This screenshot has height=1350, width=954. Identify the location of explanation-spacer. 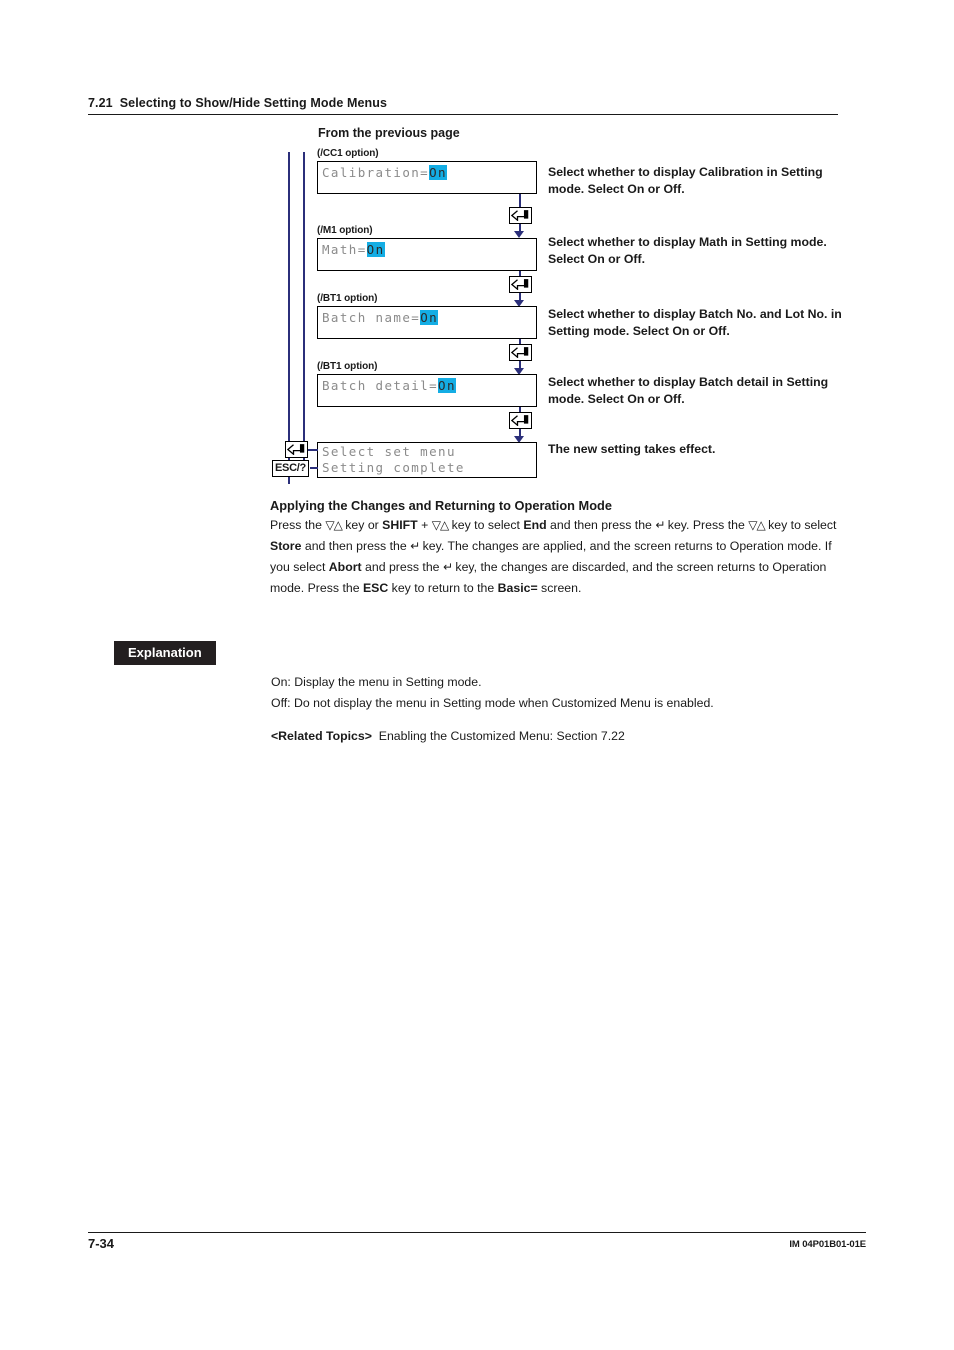
(561, 720).